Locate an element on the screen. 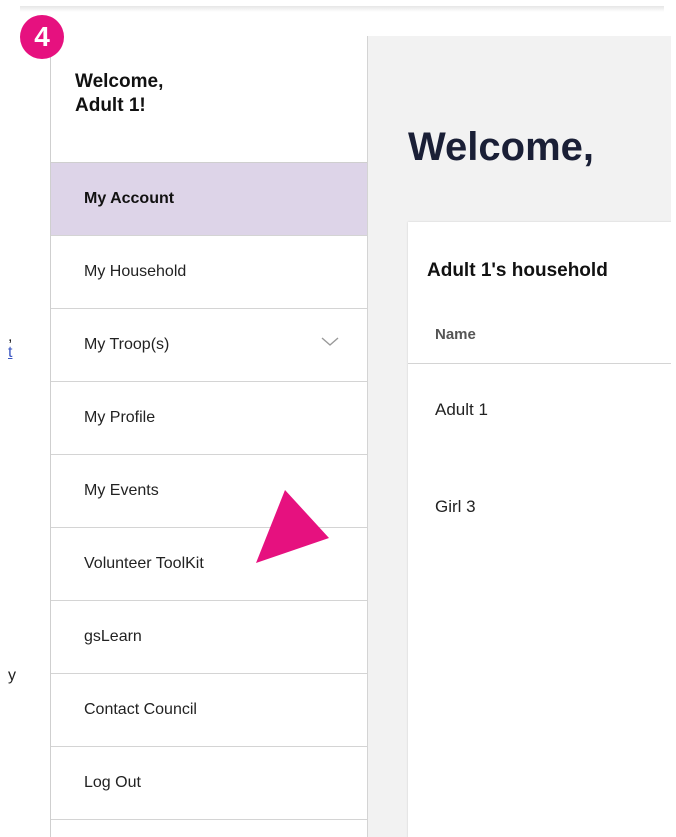 This screenshot has width=676, height=837. household-title: Adult 1's household is located at coordinates (517, 270).